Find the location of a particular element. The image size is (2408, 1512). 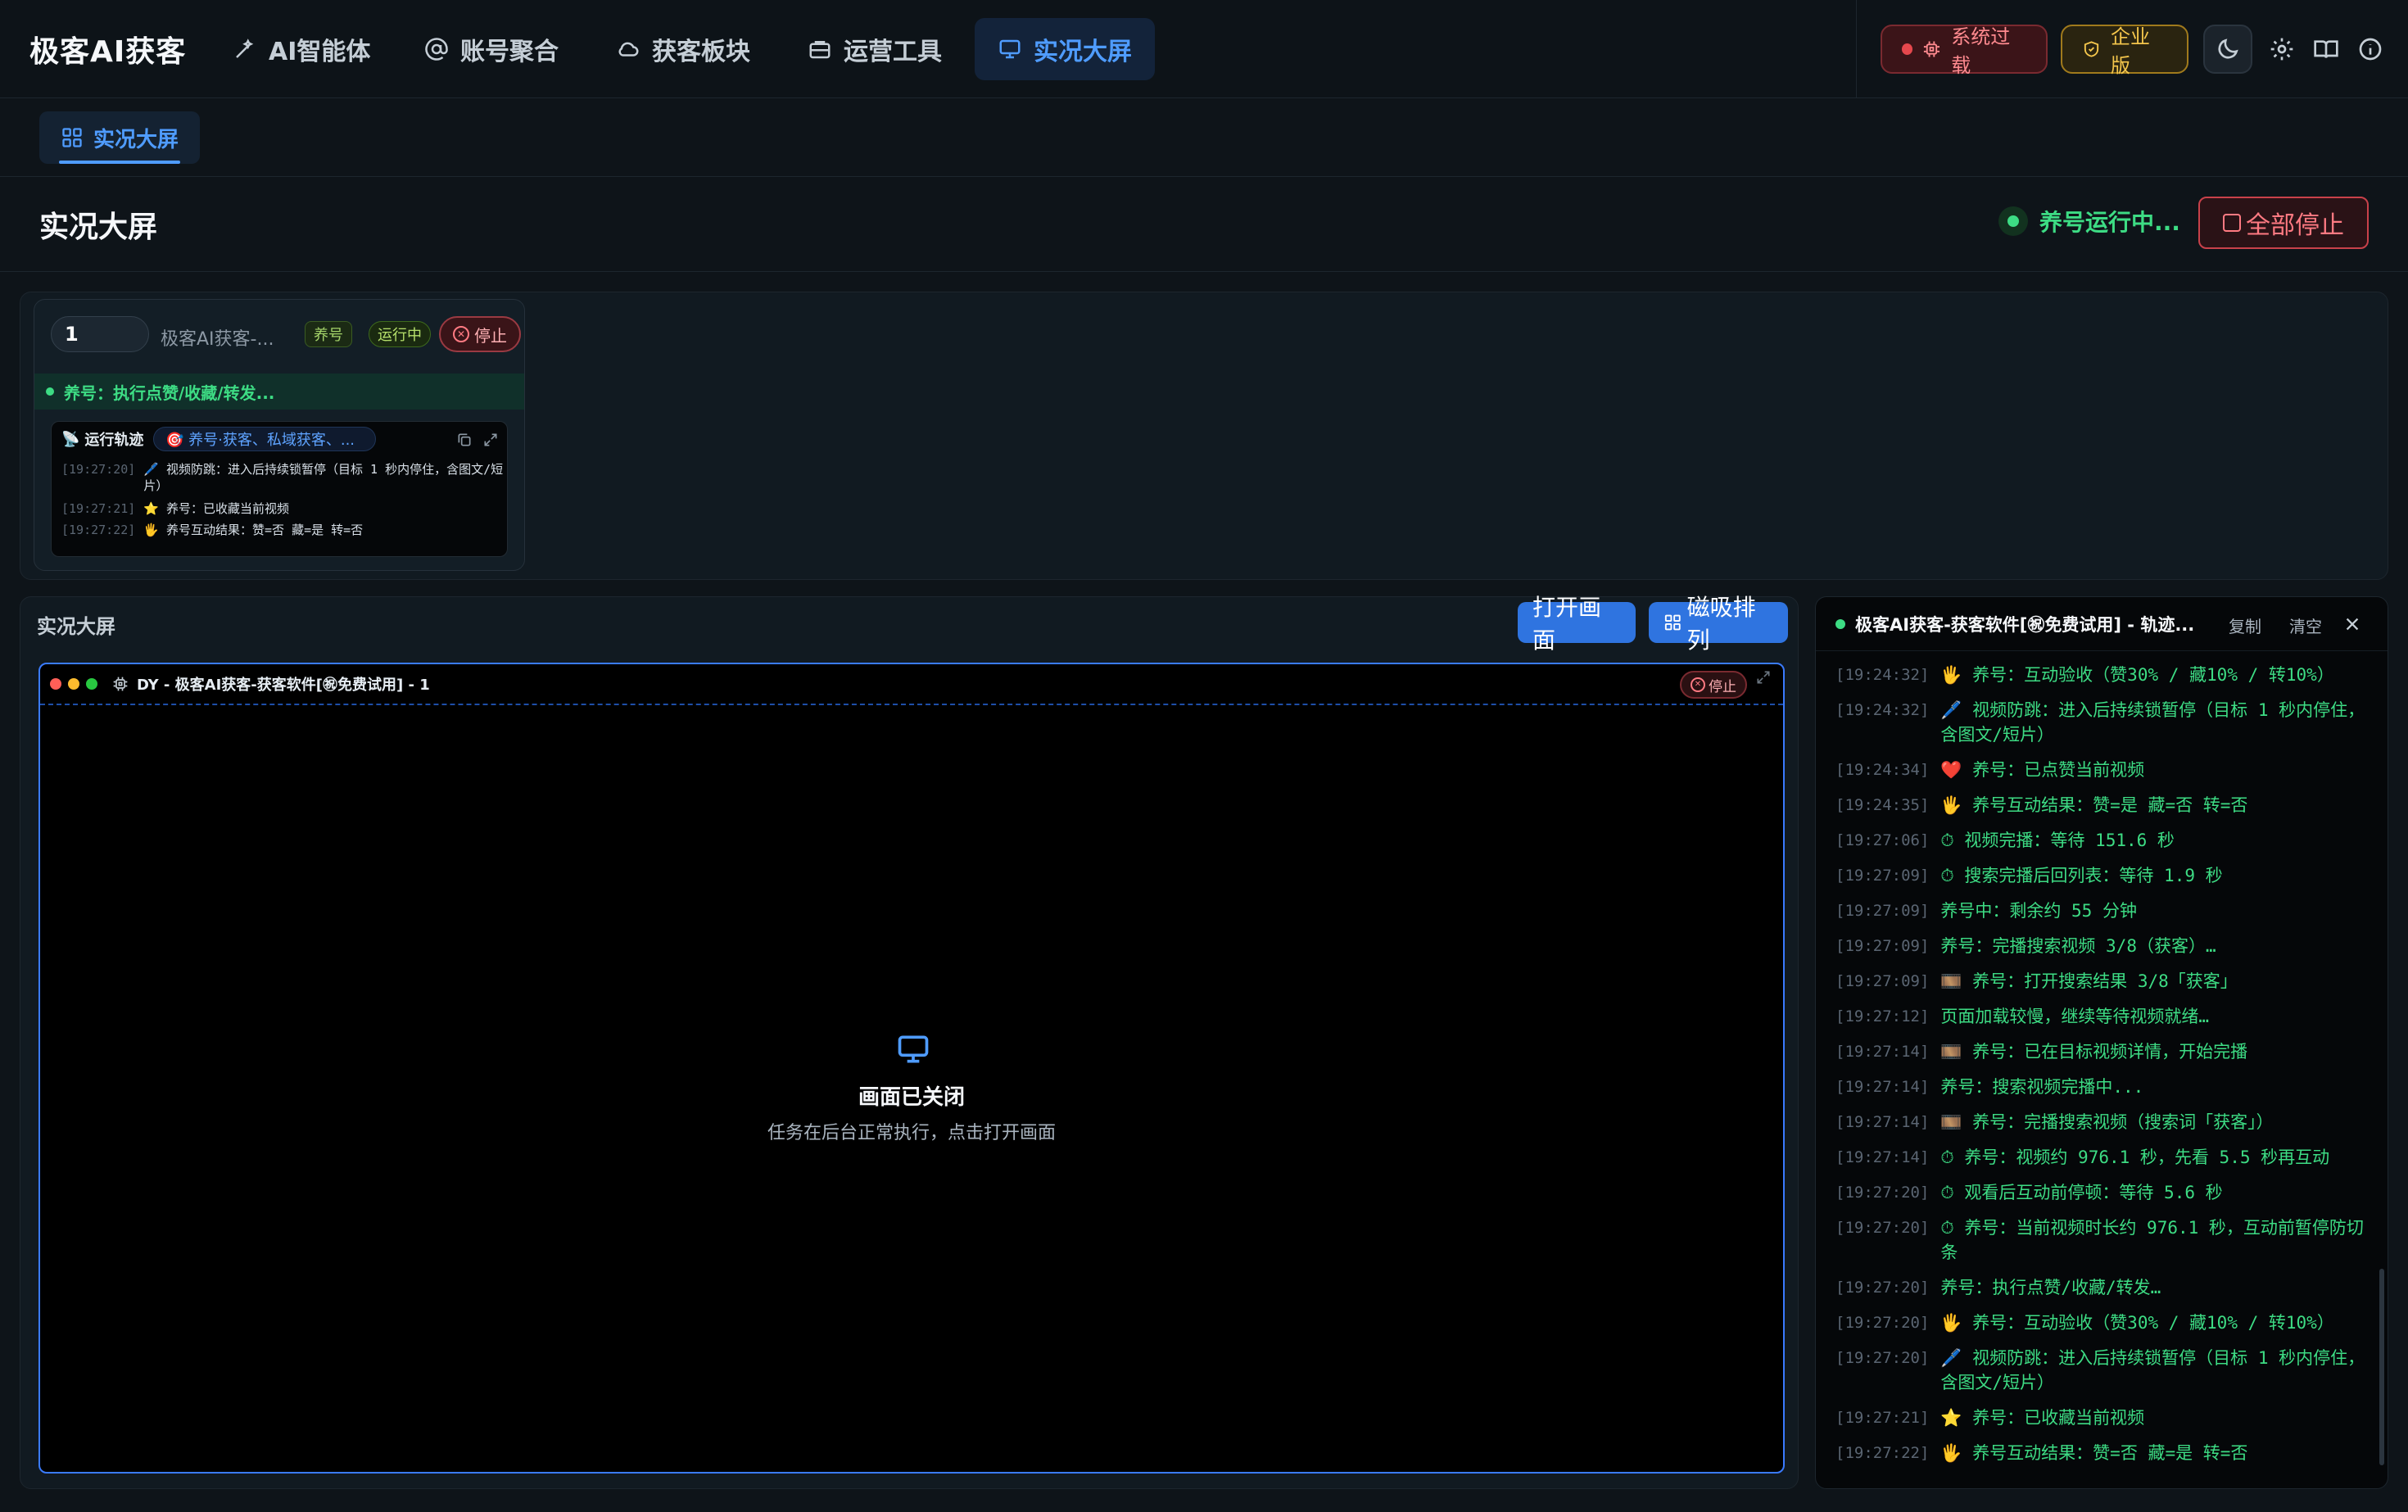

nav-item-ai-agent: AI智能体 is located at coordinates (301, 49).